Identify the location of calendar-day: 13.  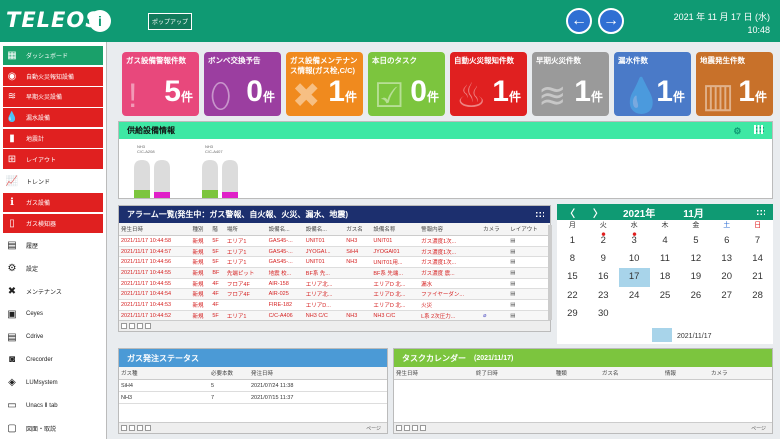
(726, 259).